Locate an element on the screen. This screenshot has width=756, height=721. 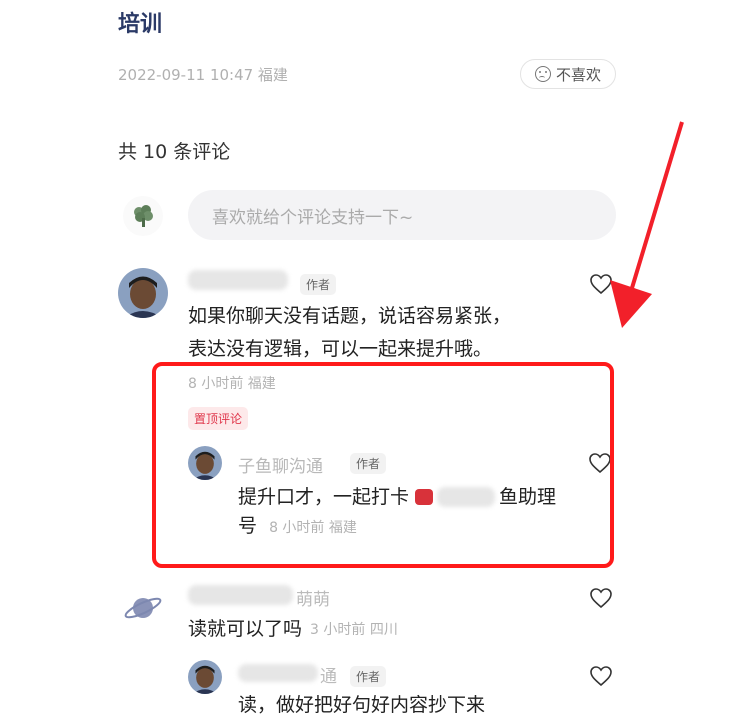
comment-text-line: 表达没有逻辑，可以一起来提升哦。 is located at coordinates (340, 349).